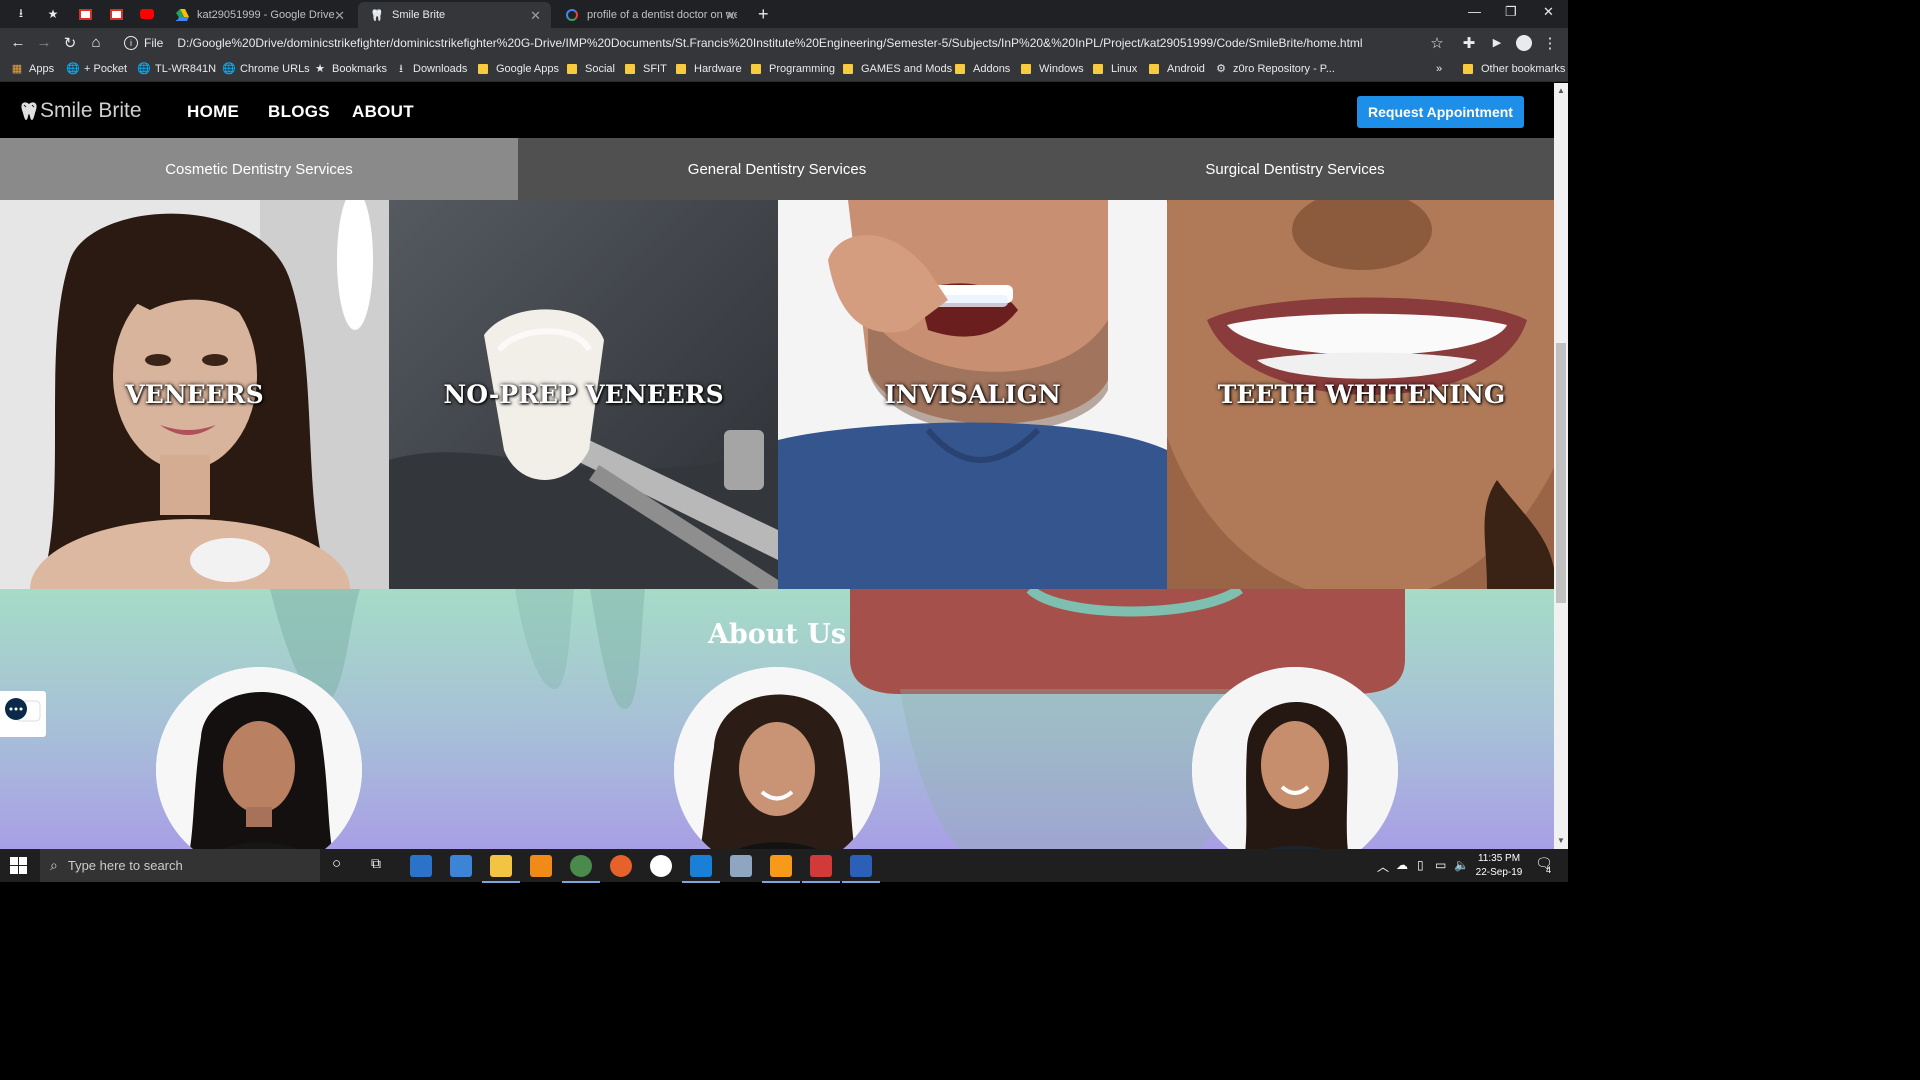 Image resolution: width=1920 pixels, height=1080 pixels. I want to click on bookmark-folder-social: Social, so click(591, 69).